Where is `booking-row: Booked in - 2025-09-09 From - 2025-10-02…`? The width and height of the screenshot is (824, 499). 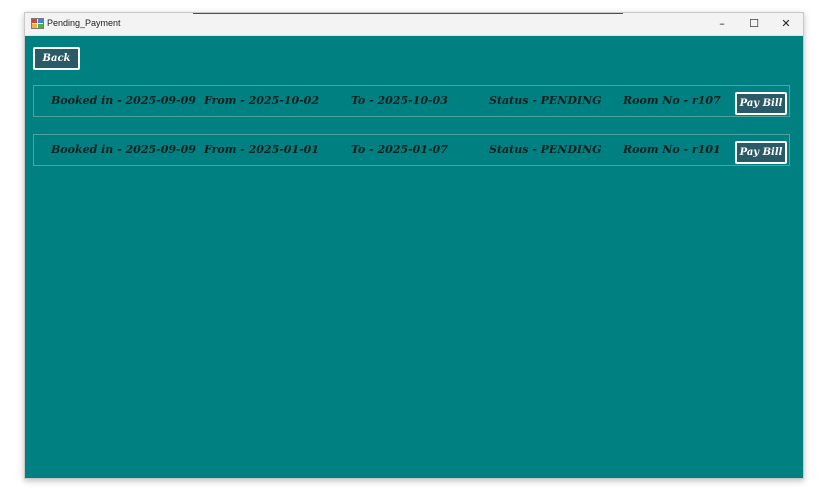 booking-row: Booked in - 2025-09-09 From - 2025-10-02… is located at coordinates (411, 101).